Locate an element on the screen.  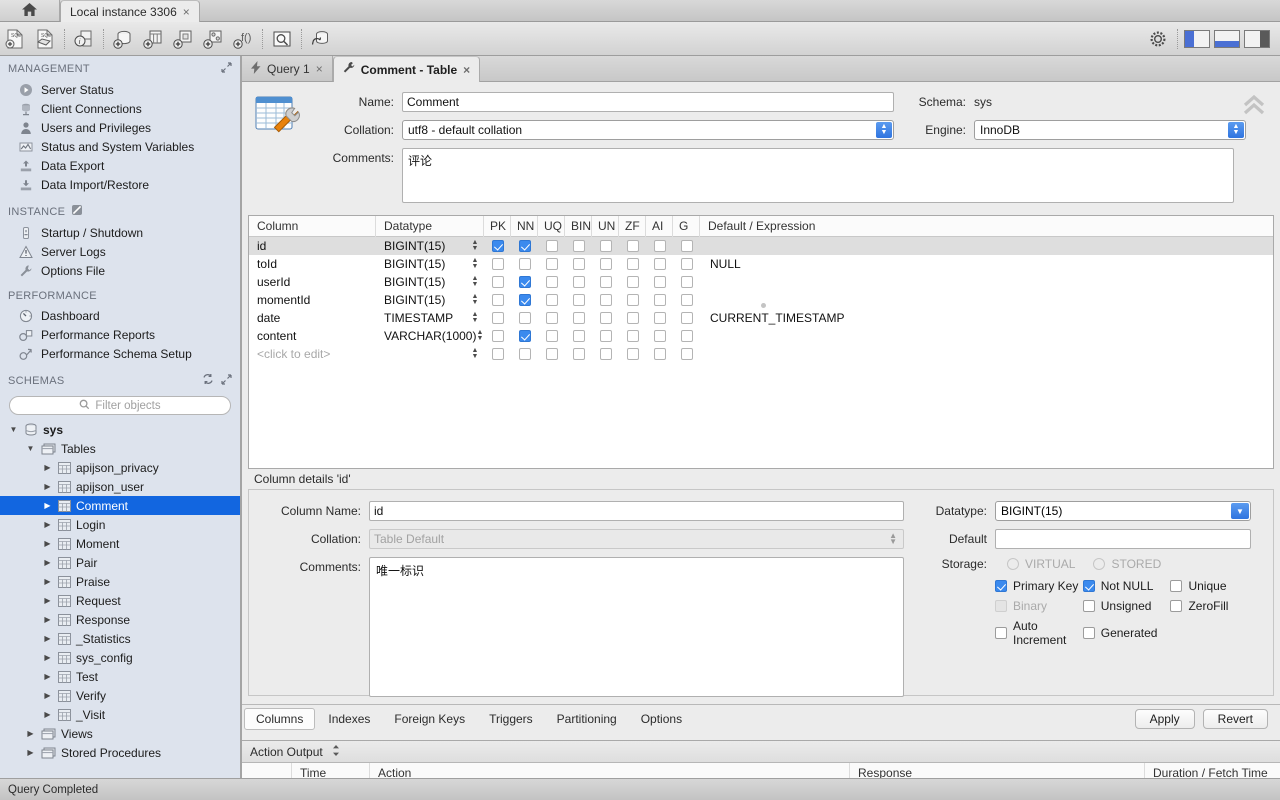
tab-triggers: Triggers is located at coordinates (511, 719).